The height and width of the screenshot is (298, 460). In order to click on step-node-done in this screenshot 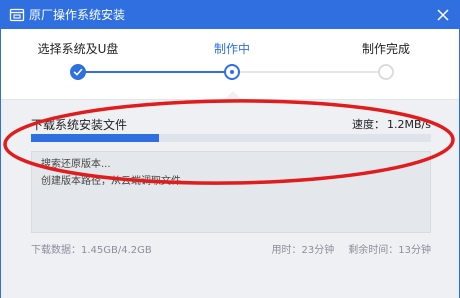, I will do `click(78, 72)`.